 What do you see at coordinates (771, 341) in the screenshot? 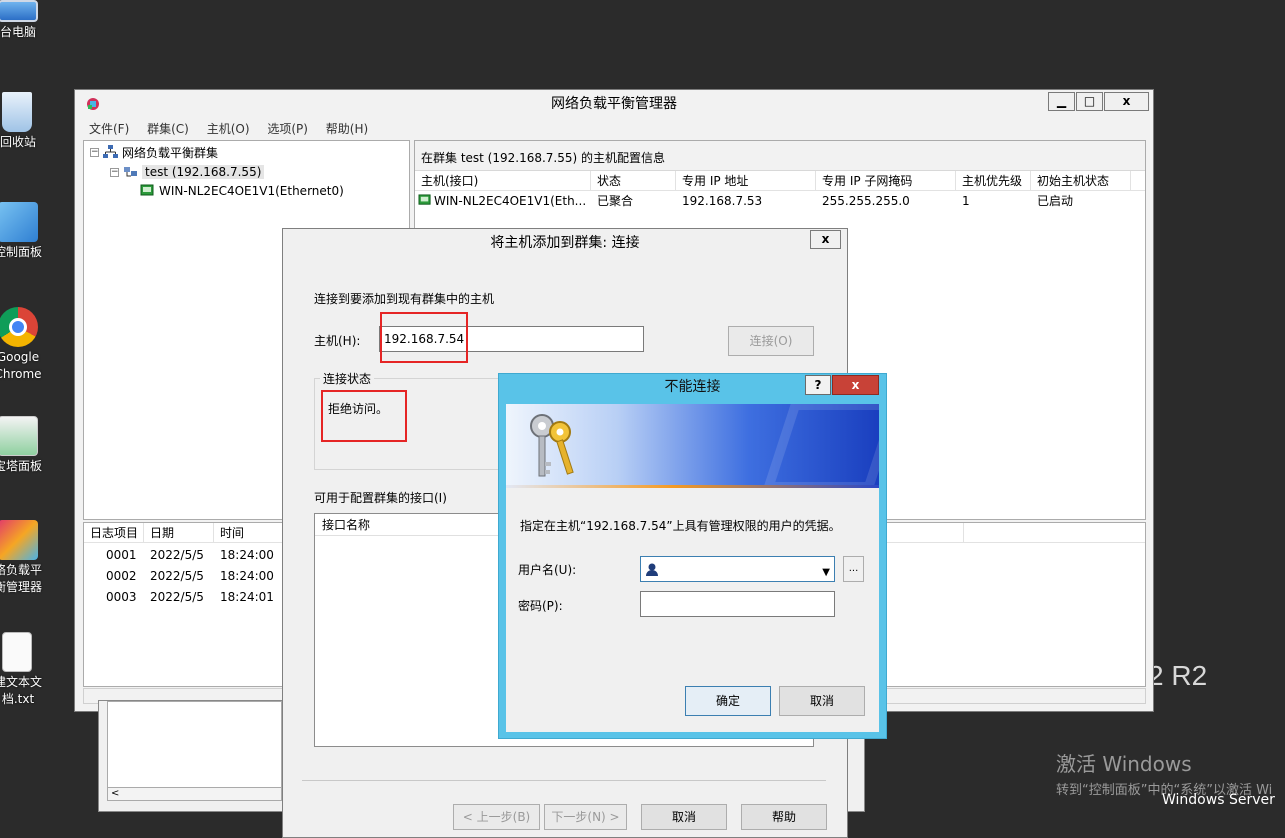
I see `connect-button: 连接(O)` at bounding box center [771, 341].